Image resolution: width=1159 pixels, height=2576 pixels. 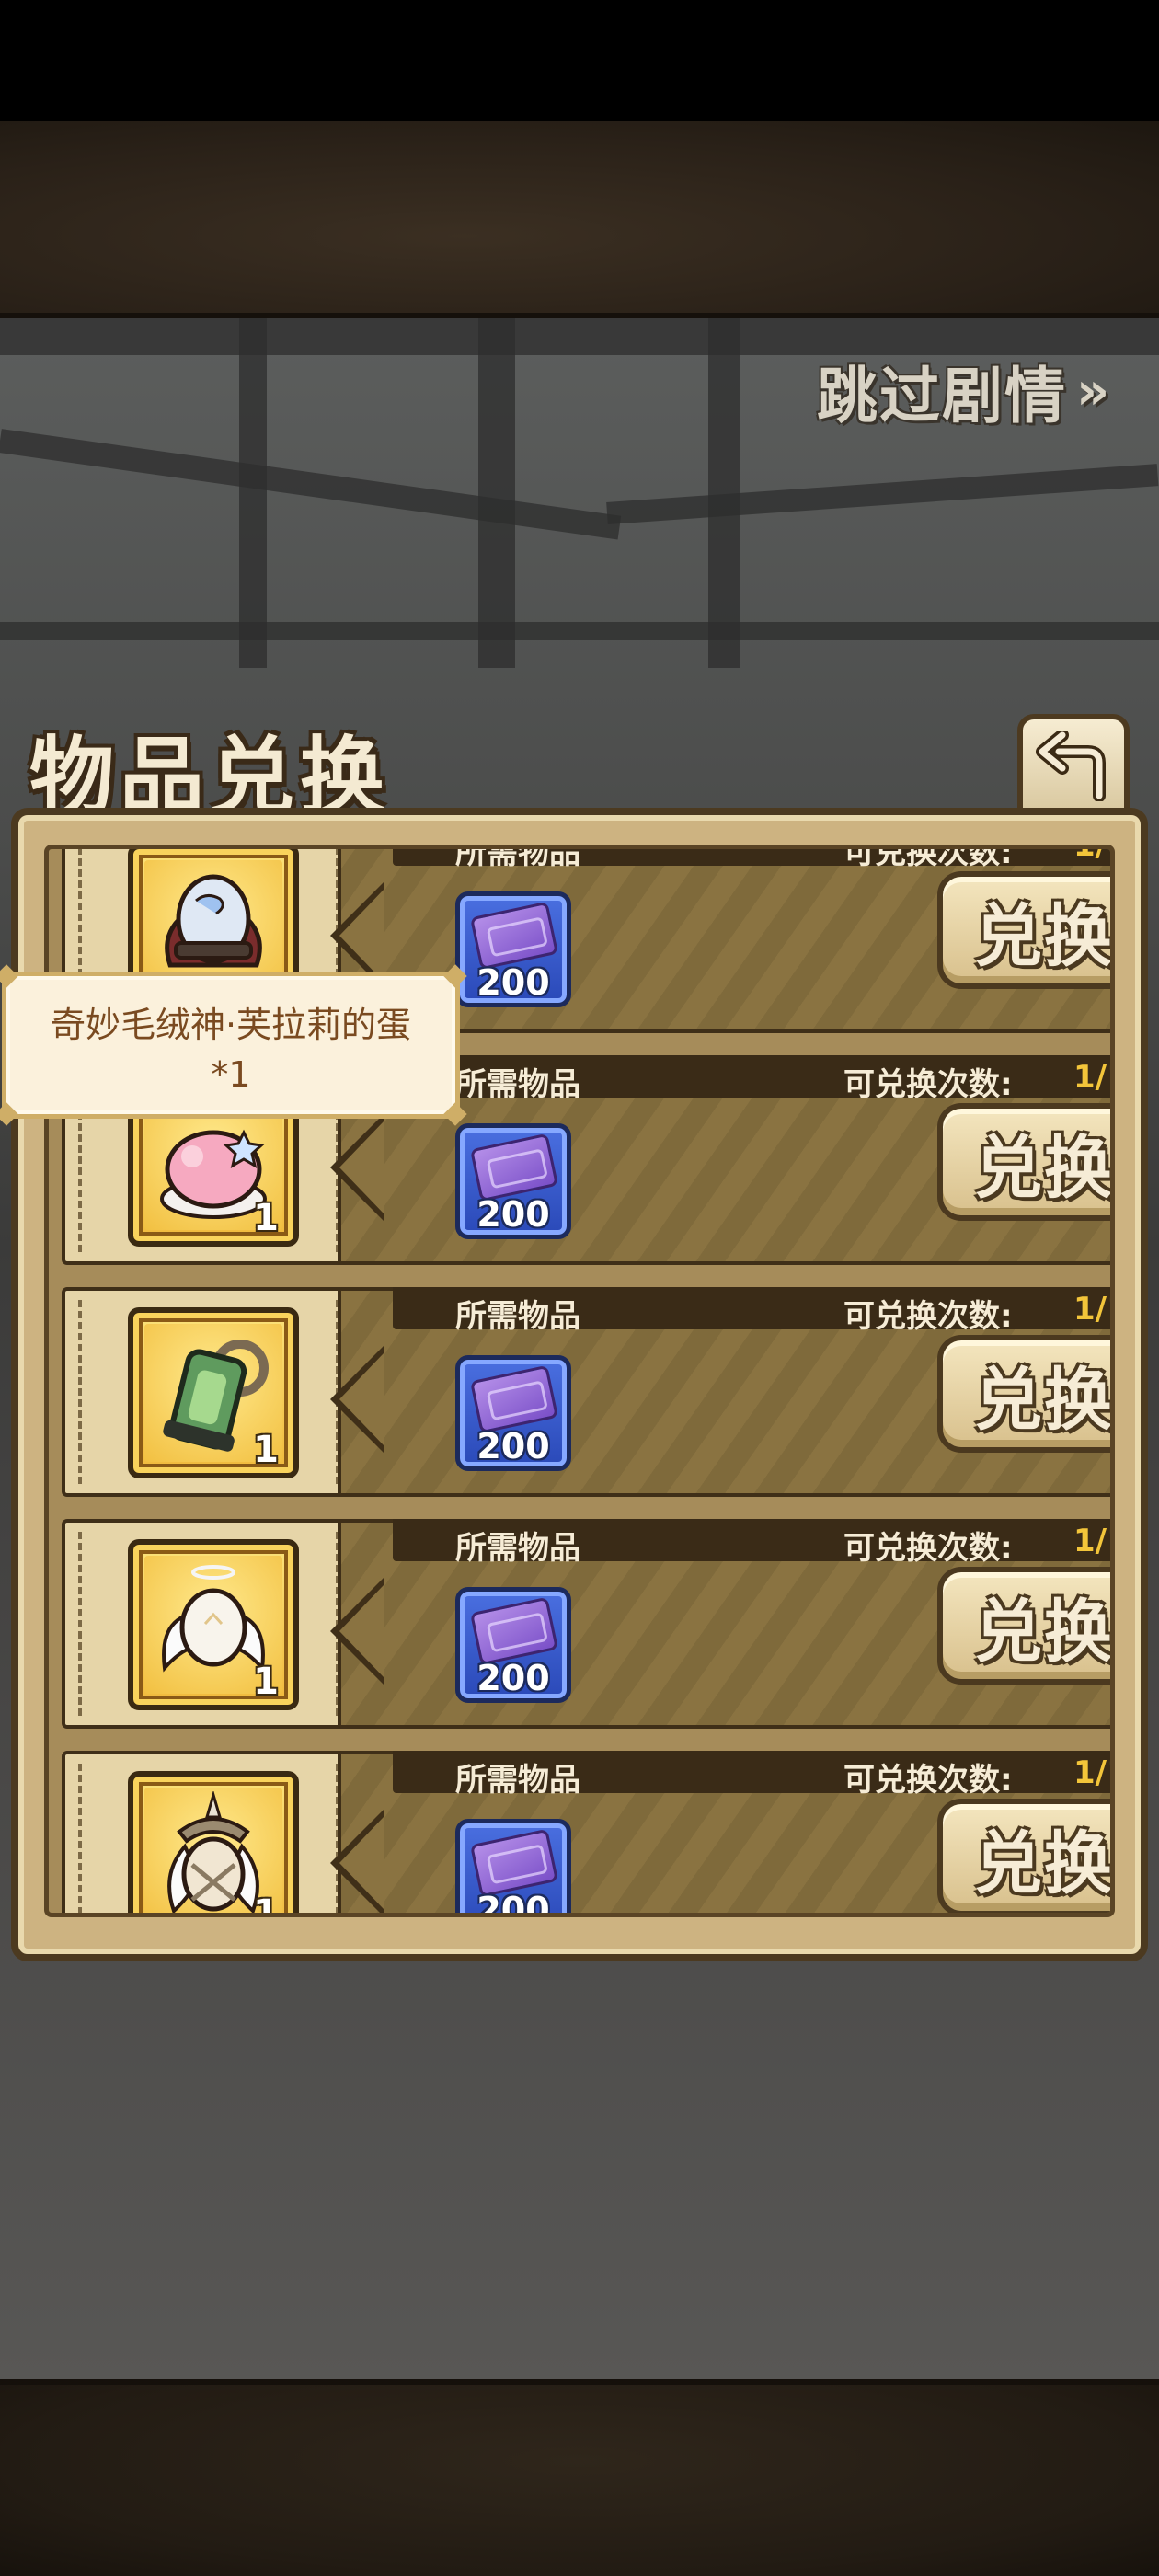 I want to click on skip-story-button: 跳过剧情 », so click(x=976, y=391).